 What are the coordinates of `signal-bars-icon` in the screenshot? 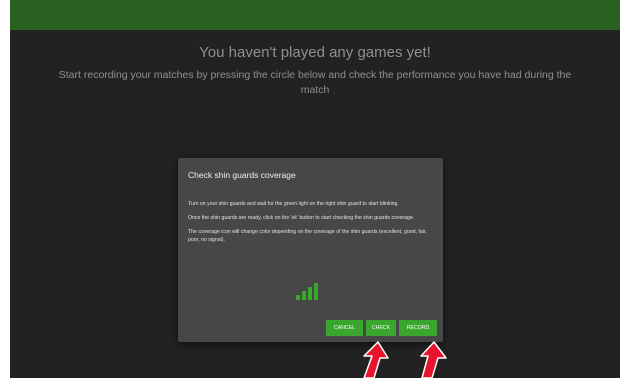 It's located at (311, 290).